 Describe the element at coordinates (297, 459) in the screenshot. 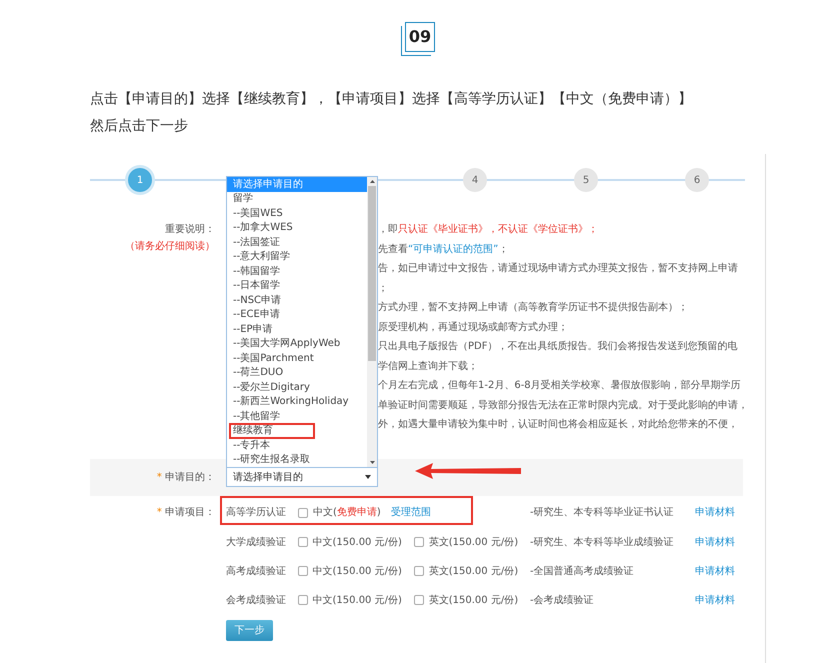

I see `dropdown-option: --研究生报名录取` at that location.